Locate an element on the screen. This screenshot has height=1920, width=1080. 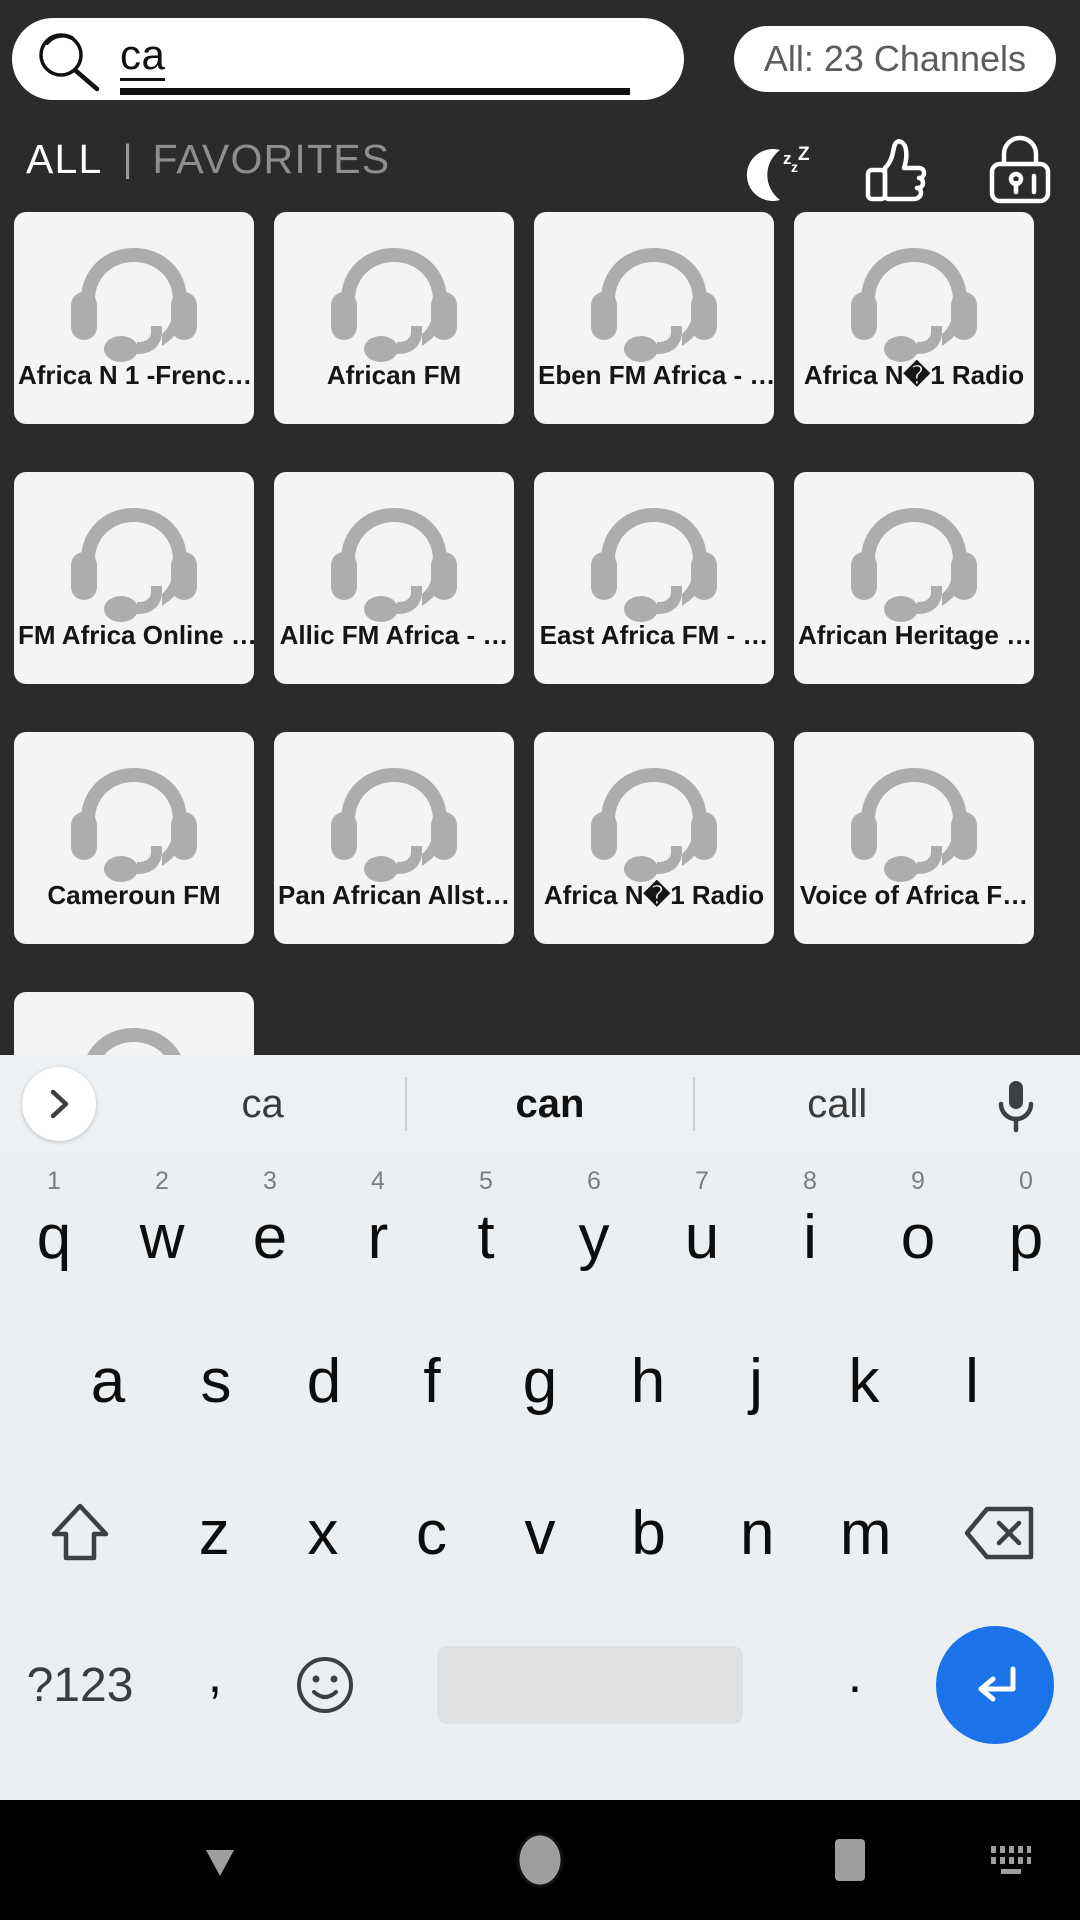
channel-tile: African FM is located at coordinates (394, 318).